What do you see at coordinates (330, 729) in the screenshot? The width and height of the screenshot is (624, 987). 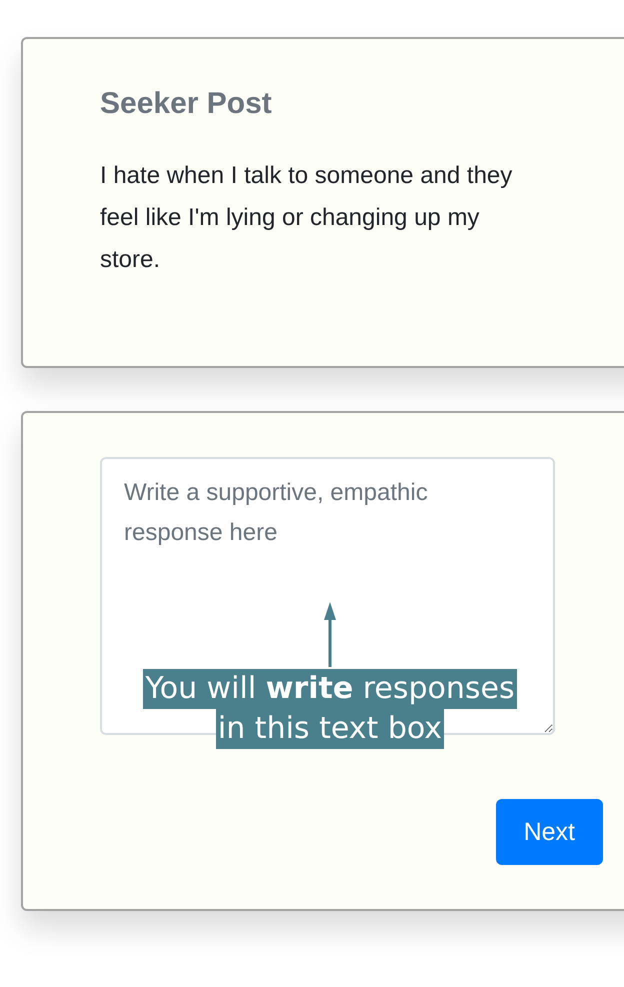 I see `annotation-tooltip: in this text box` at bounding box center [330, 729].